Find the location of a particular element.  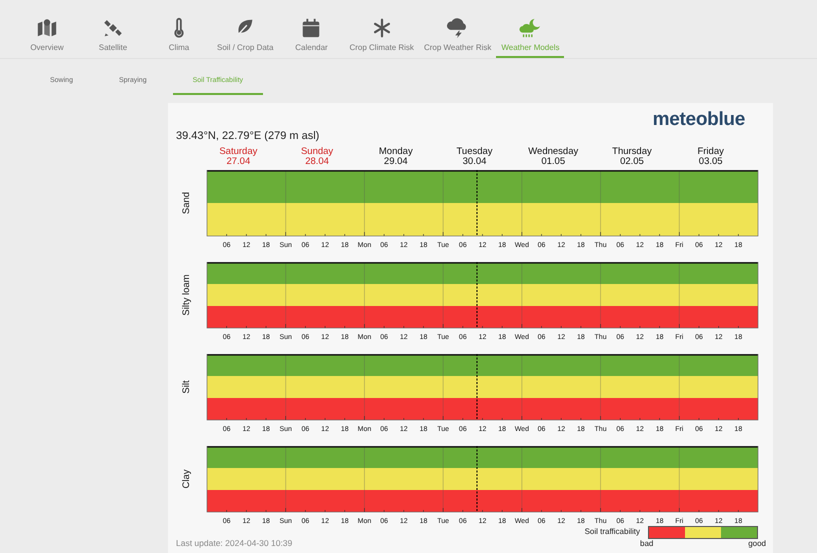

day-label: Tuesday 30.04 is located at coordinates (474, 158).